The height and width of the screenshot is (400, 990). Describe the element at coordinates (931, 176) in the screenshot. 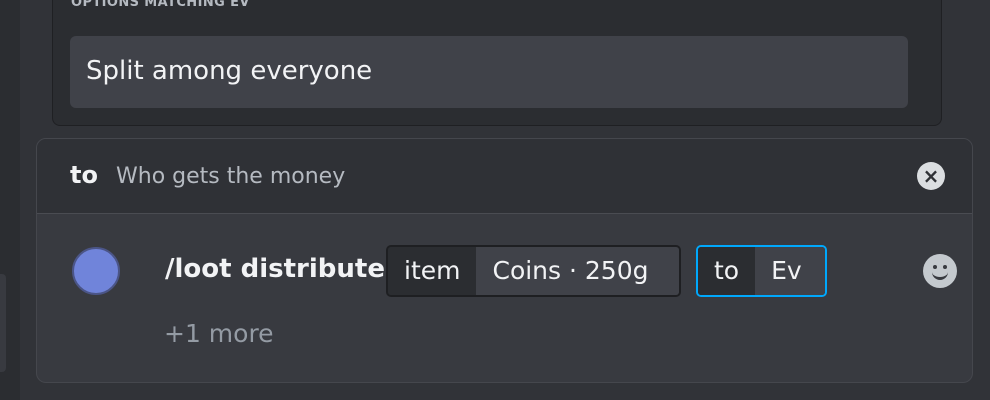

I see `close-circle-icon: ×` at that location.